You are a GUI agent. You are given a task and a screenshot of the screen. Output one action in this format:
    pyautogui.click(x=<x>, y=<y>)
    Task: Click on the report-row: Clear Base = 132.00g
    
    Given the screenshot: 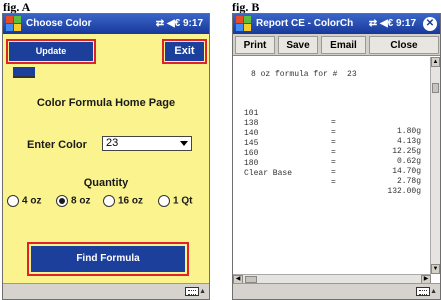 What is the action you would take?
    pyautogui.click(x=332, y=182)
    